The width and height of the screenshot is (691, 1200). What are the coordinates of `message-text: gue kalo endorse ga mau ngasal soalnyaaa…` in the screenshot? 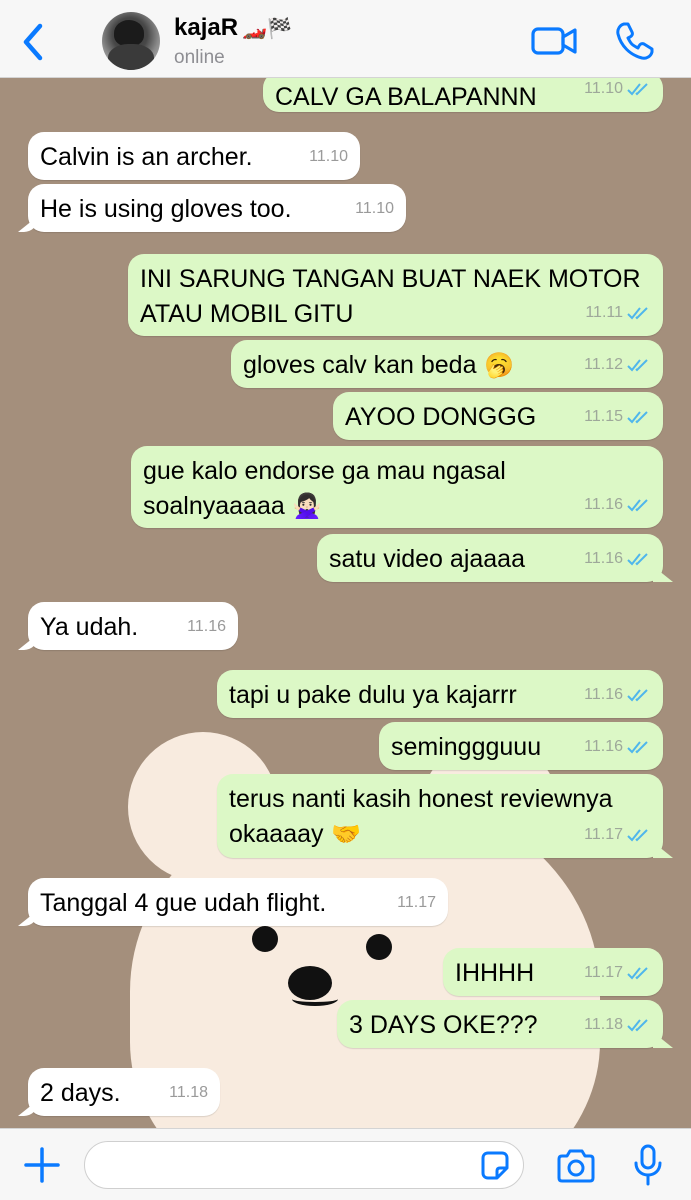 It's located at (397, 489).